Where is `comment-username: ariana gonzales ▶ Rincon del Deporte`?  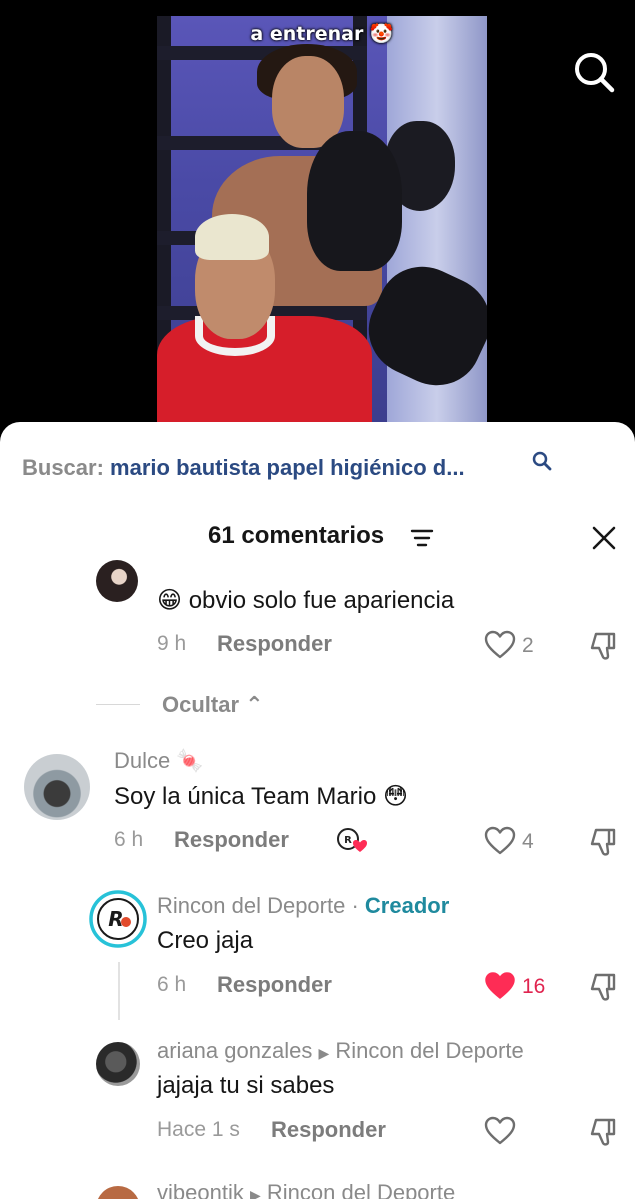 comment-username: ariana gonzales ▶ Rincon del Deporte is located at coordinates (340, 1051).